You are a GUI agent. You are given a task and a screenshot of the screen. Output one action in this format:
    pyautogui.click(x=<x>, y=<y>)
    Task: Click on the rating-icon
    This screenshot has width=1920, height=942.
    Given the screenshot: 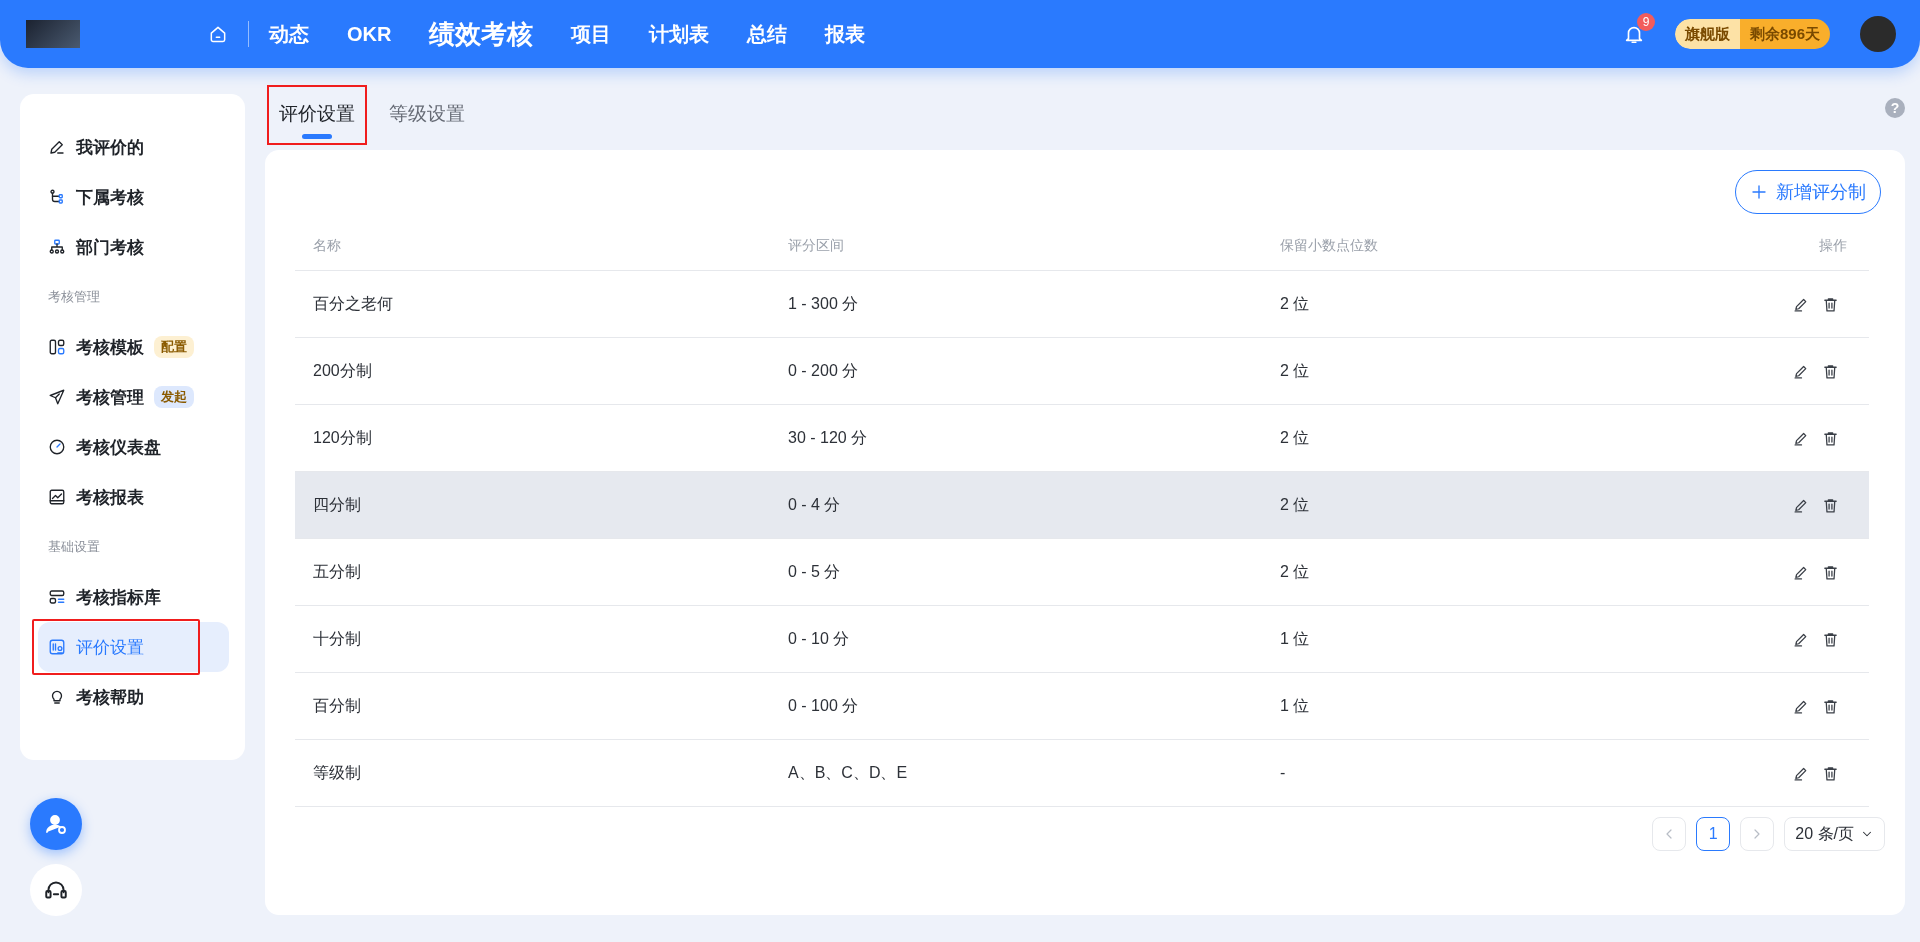 What is the action you would take?
    pyautogui.click(x=57, y=647)
    